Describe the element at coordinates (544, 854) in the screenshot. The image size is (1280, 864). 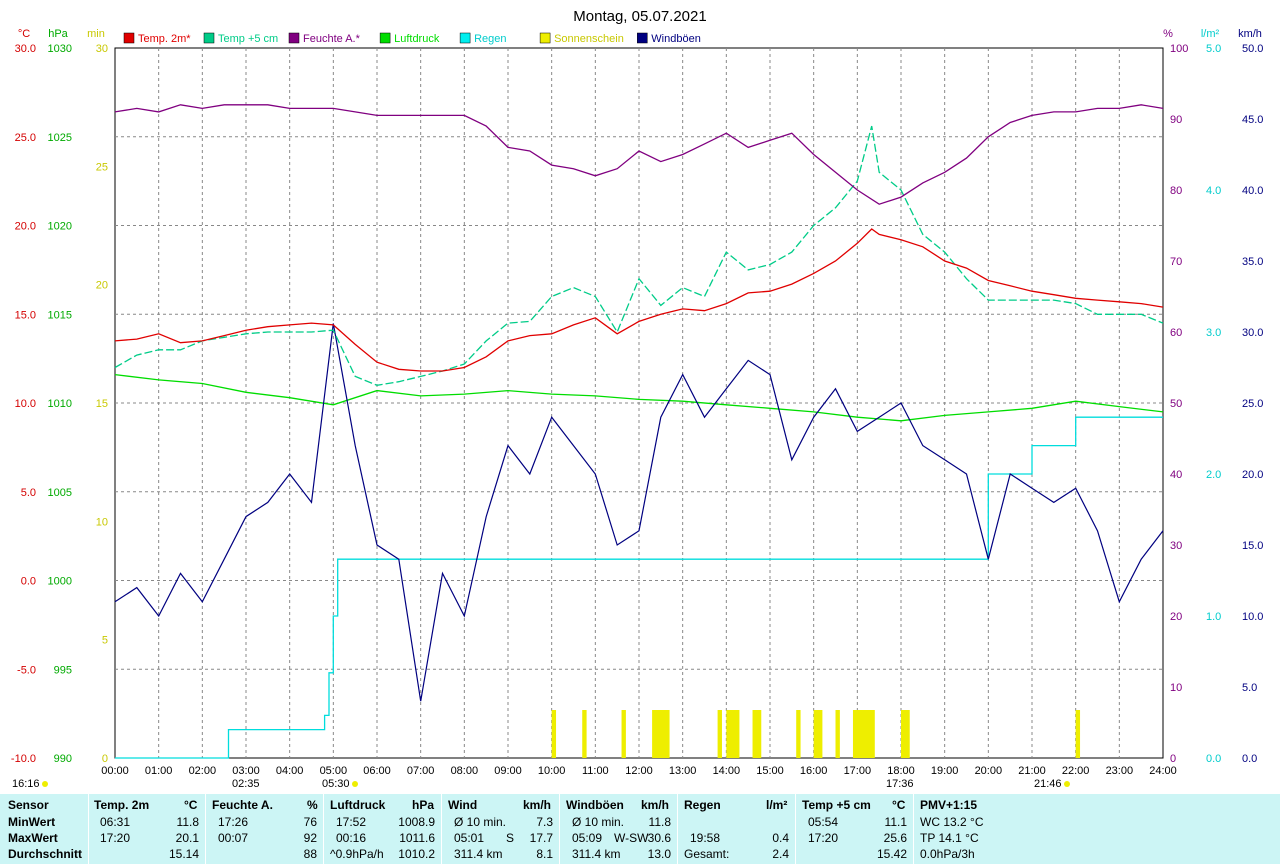
I see `wind-avg: 8.1` at that location.